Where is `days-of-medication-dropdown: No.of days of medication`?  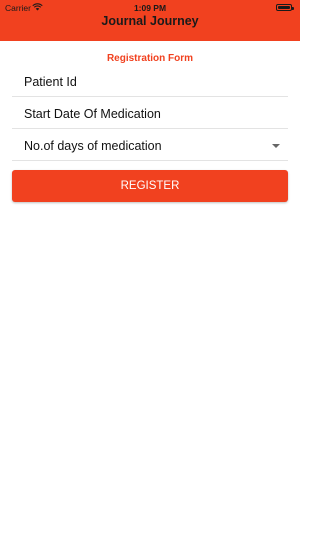 days-of-medication-dropdown: No.of days of medication is located at coordinates (150, 145).